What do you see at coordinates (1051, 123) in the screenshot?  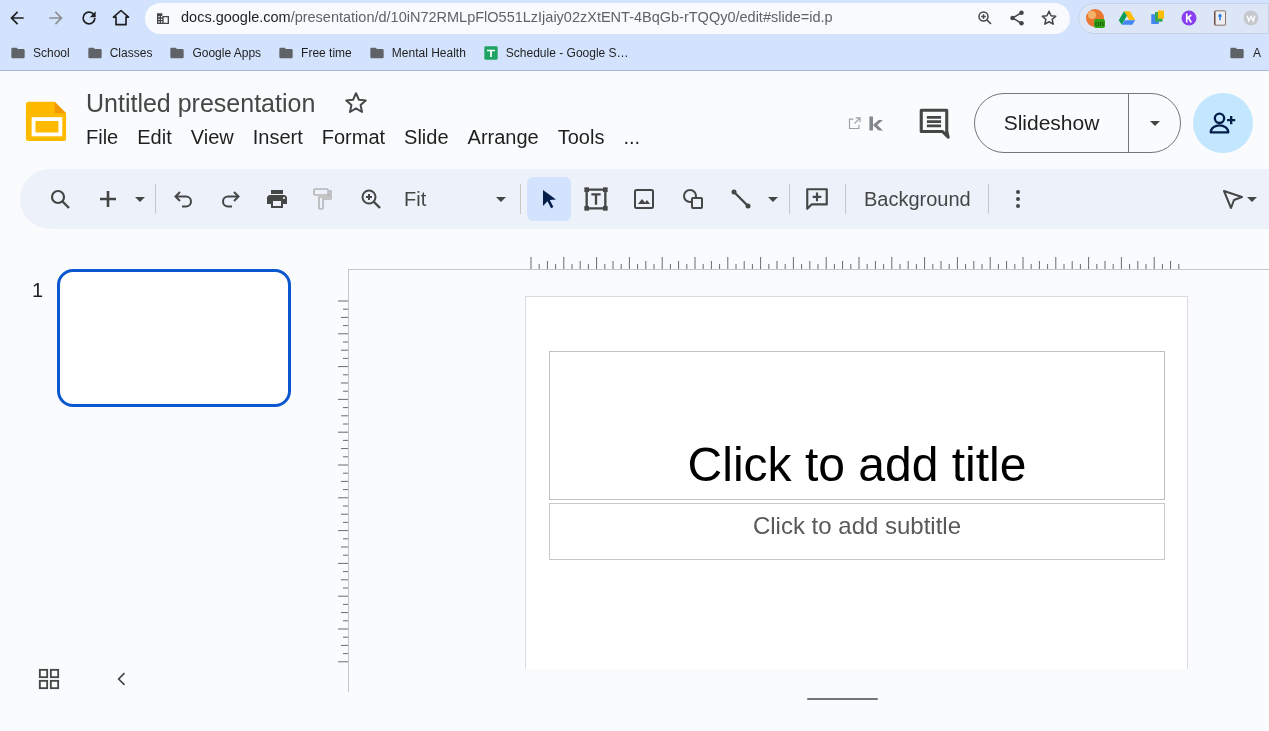 I see `slideshow-button: Slideshow` at bounding box center [1051, 123].